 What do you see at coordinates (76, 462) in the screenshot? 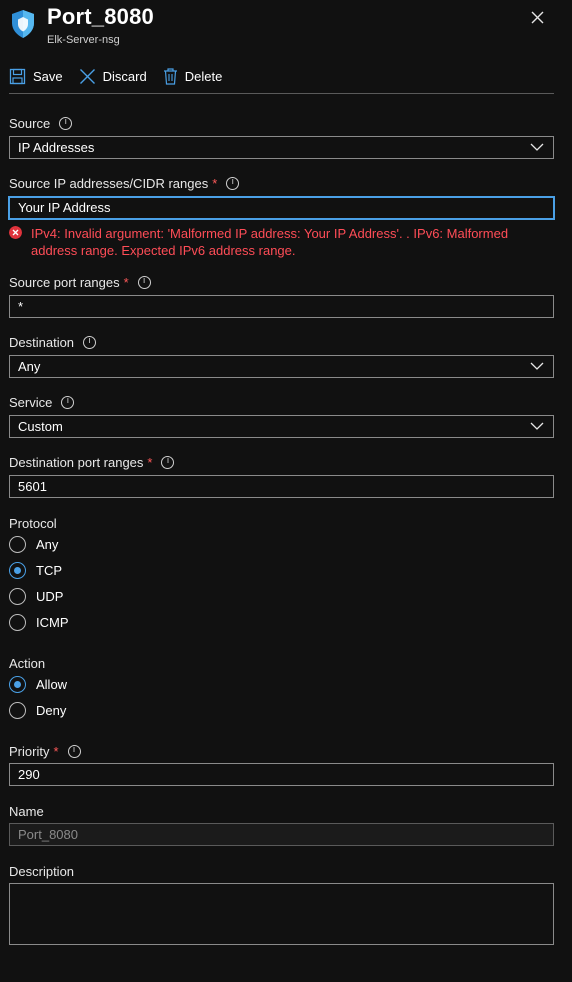
I see `destination-port-label-text: Destination port ranges` at bounding box center [76, 462].